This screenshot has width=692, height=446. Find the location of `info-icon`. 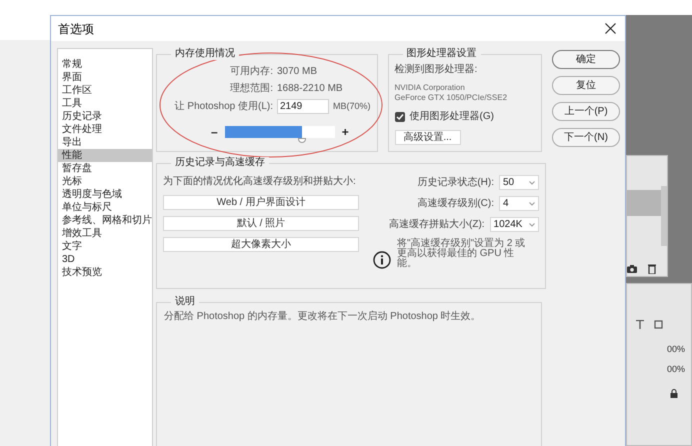

info-icon is located at coordinates (382, 260).